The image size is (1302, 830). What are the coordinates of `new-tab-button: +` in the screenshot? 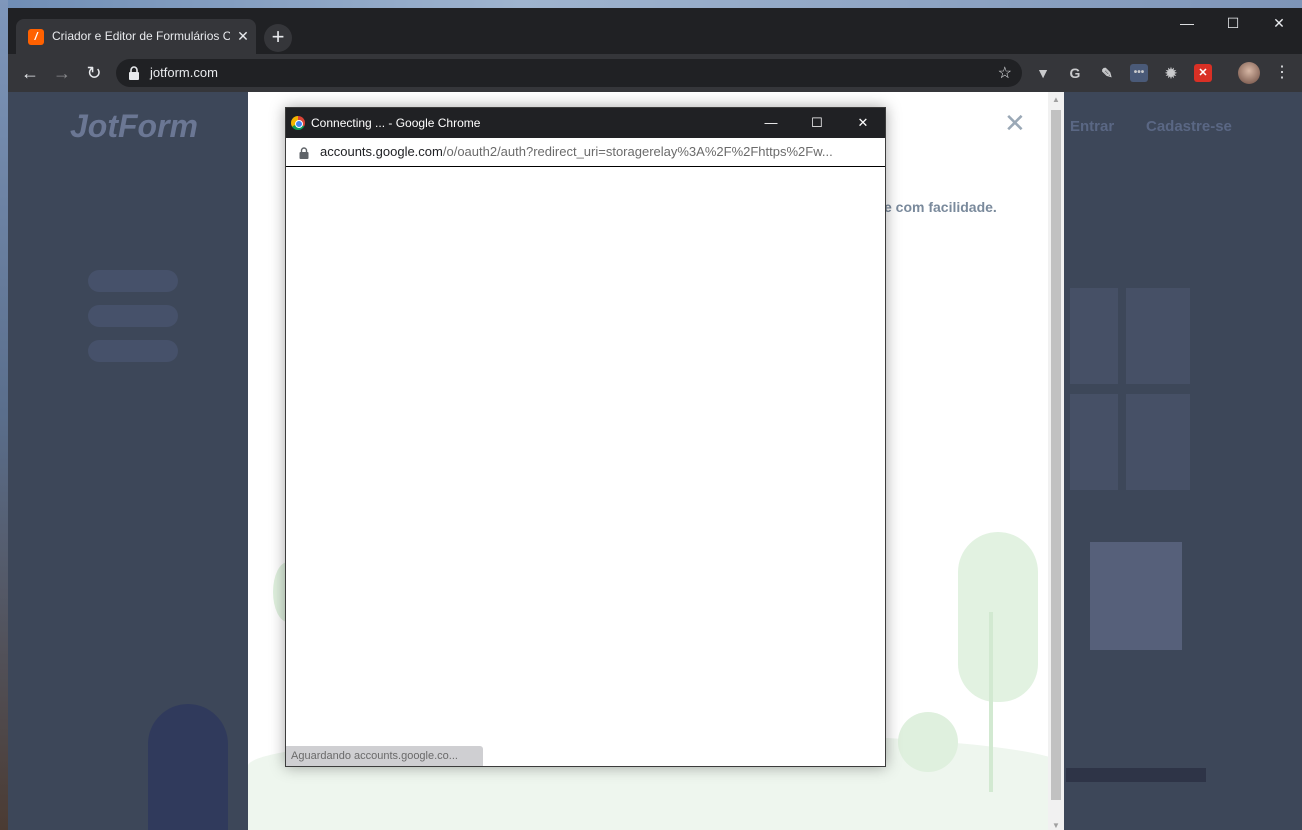 It's located at (278, 38).